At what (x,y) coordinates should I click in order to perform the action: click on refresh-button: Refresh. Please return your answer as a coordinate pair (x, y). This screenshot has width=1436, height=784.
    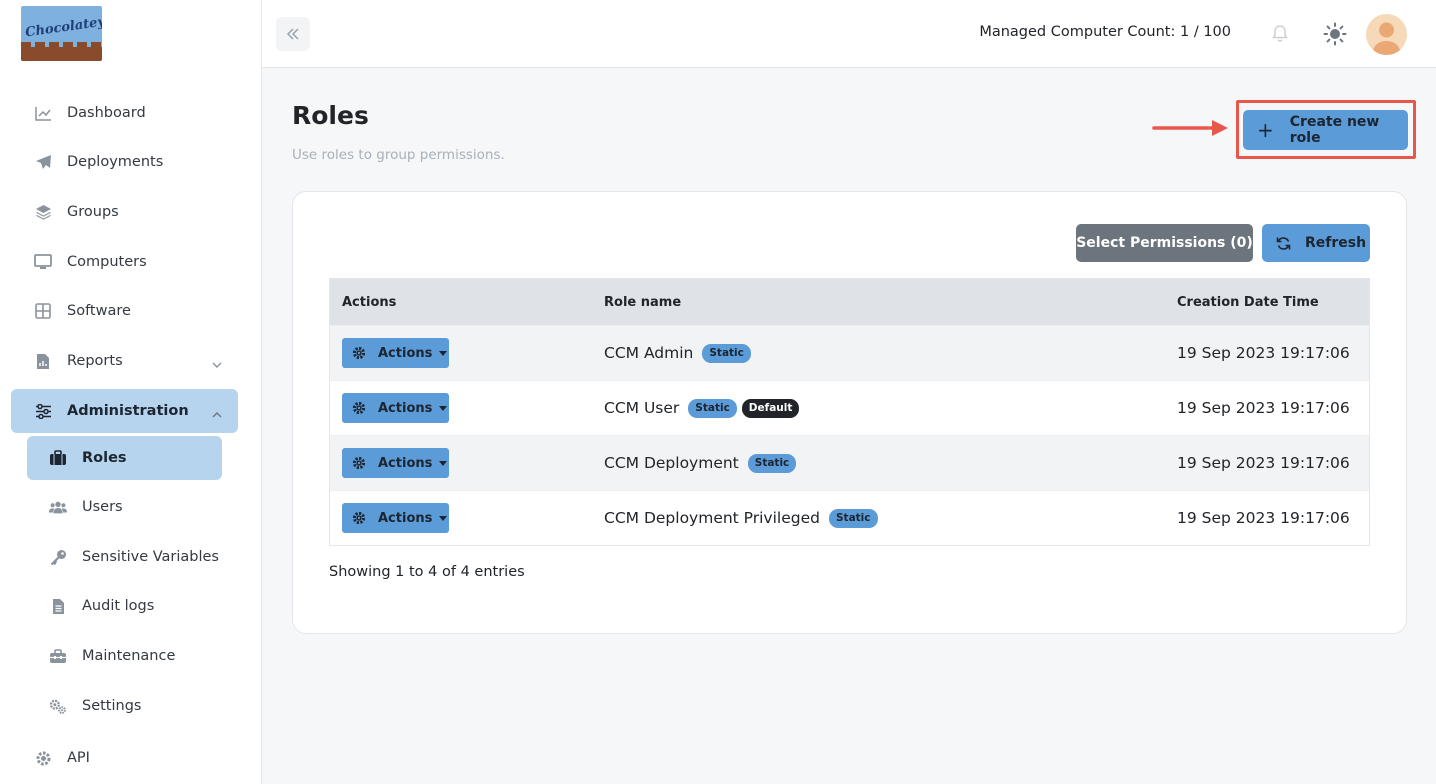
    Looking at the image, I should click on (1316, 243).